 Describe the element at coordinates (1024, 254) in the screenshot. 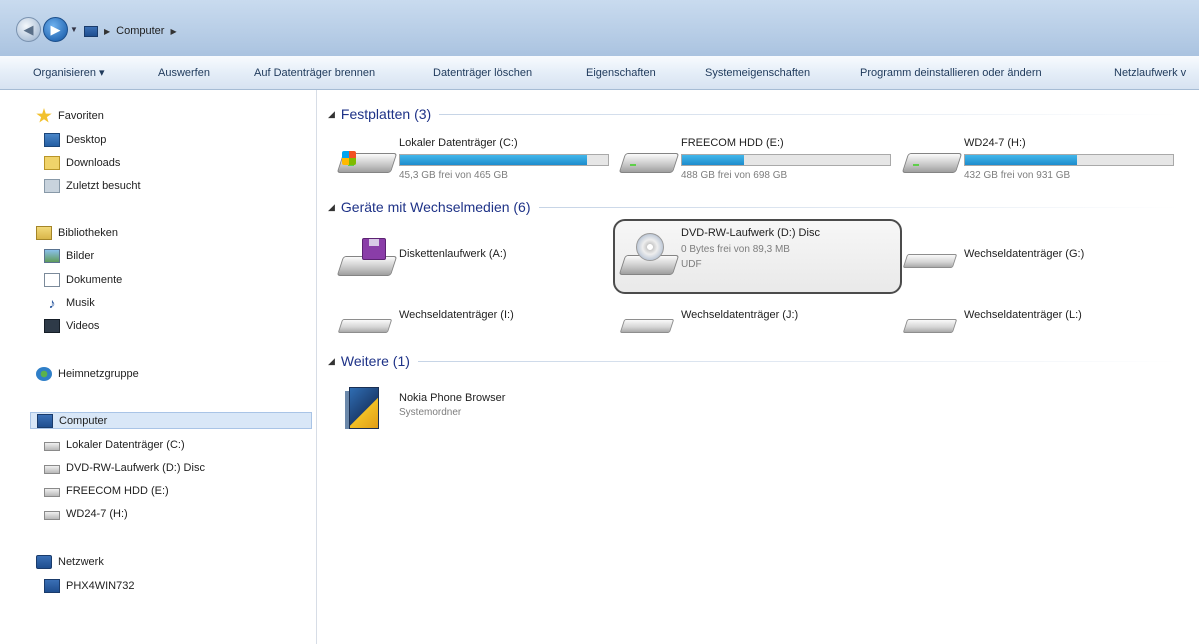

I see `device-name: Wechseldatenträger (G:)` at that location.